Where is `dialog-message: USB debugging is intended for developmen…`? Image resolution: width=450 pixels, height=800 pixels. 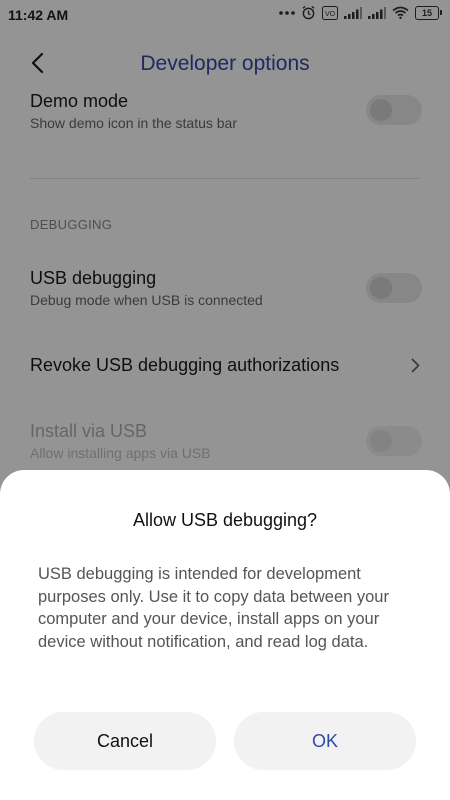 dialog-message: USB debugging is intended for developmen… is located at coordinates (213, 608).